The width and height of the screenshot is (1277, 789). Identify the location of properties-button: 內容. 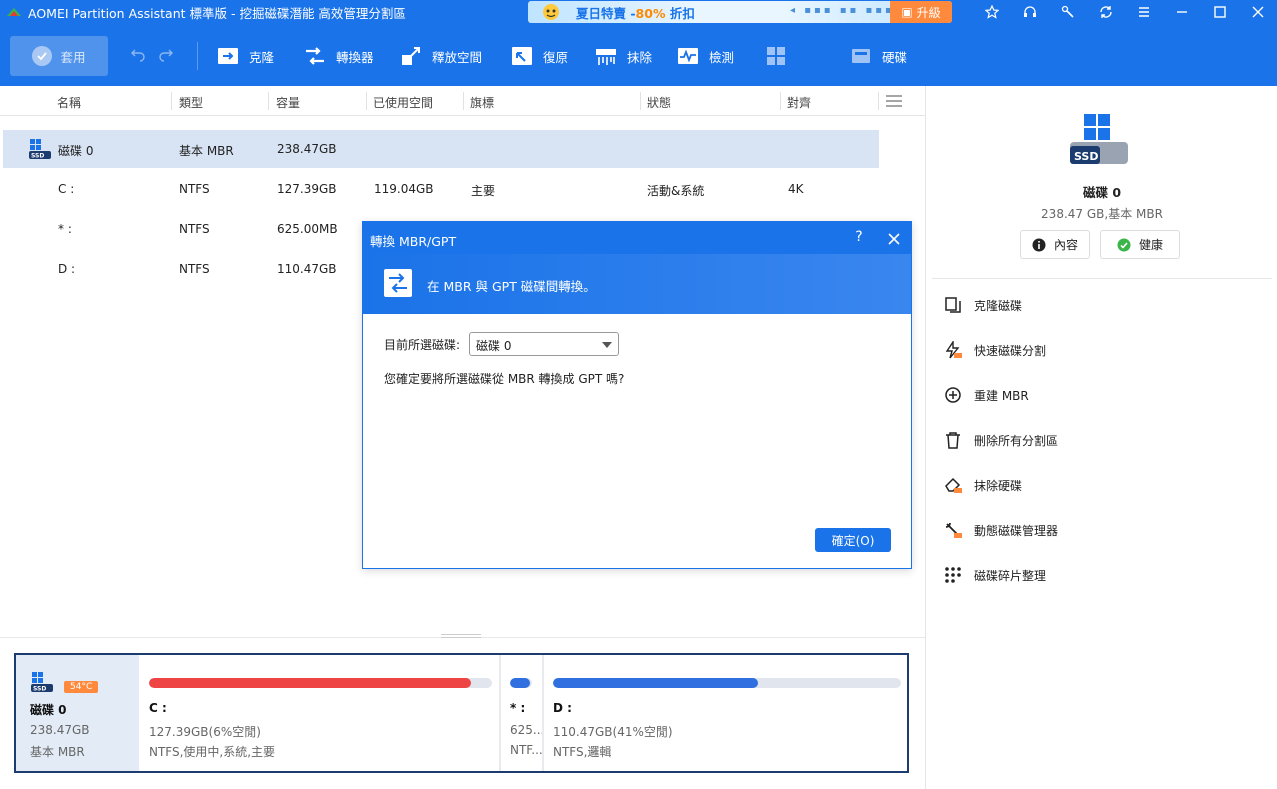
(1055, 244).